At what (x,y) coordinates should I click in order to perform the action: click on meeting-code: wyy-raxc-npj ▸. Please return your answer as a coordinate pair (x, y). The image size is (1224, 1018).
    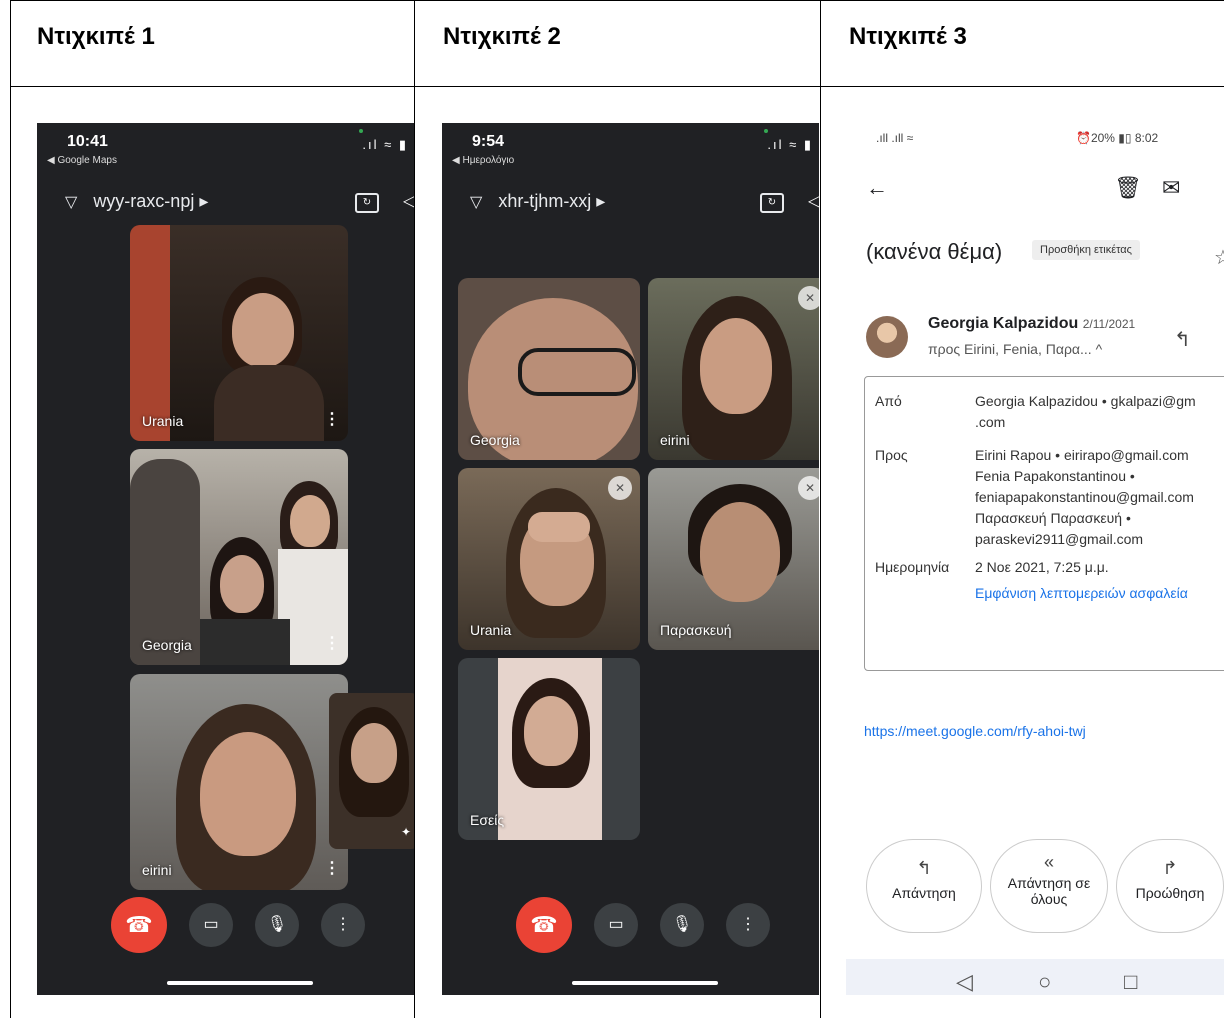
    Looking at the image, I should click on (150, 201).